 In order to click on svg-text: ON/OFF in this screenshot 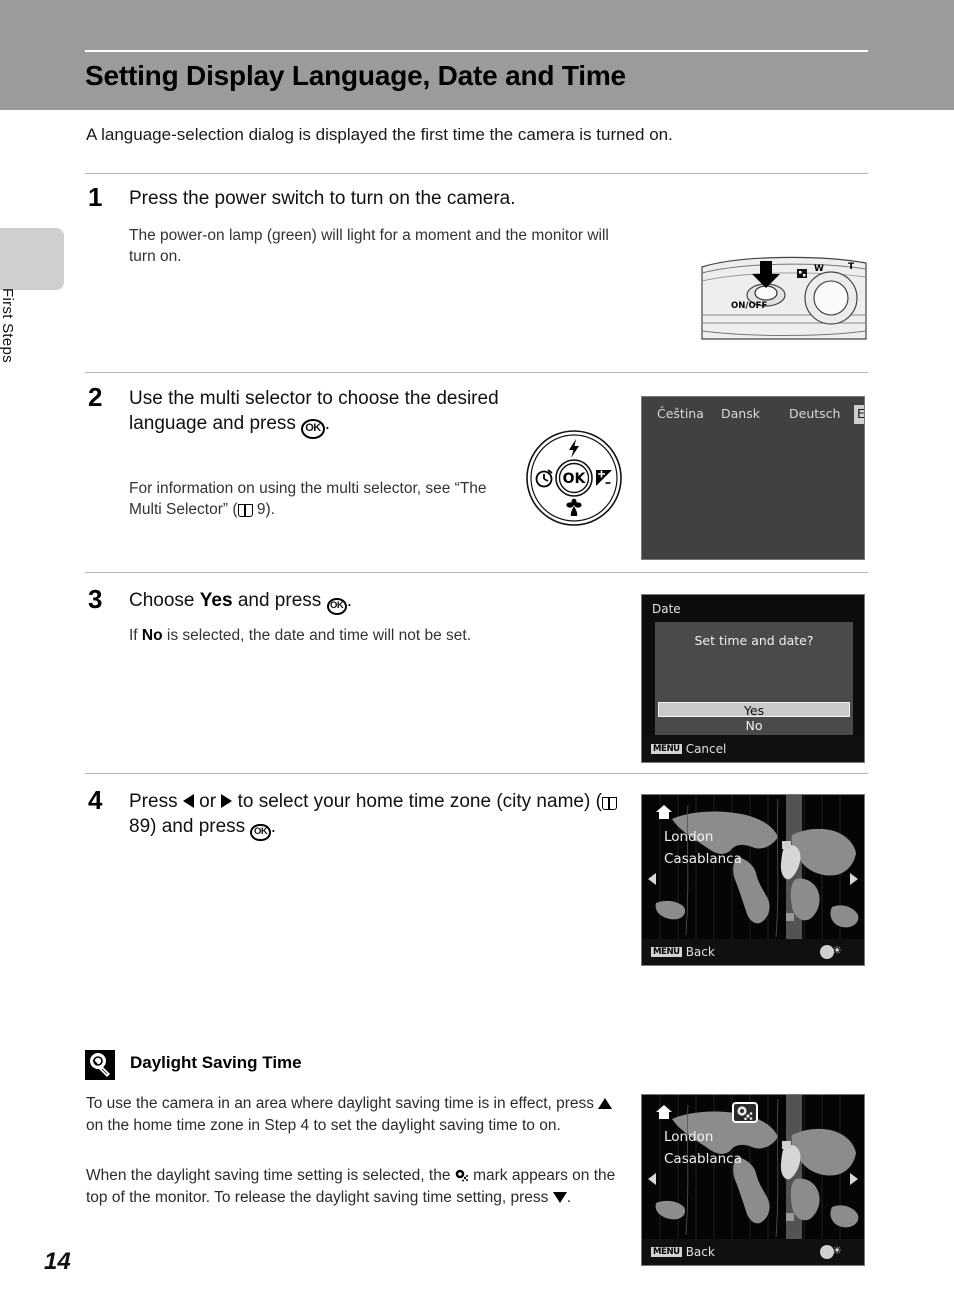, I will do `click(749, 306)`.